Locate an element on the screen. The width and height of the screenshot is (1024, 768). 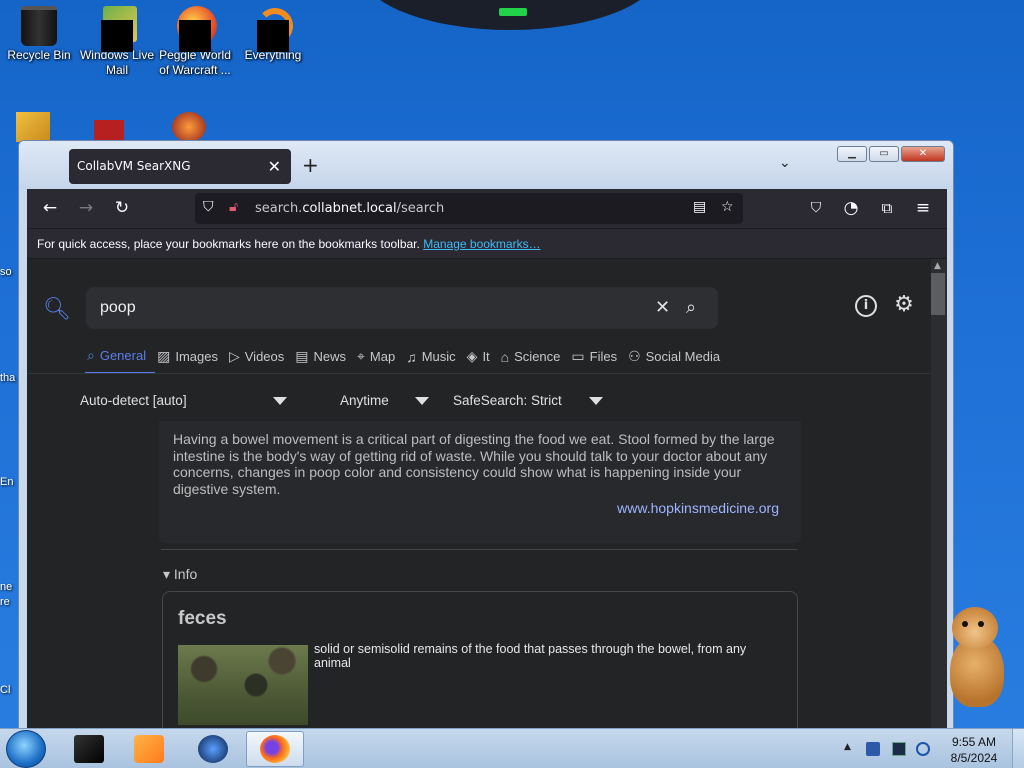
scrollbar: ▲ is located at coordinates (939, 495).